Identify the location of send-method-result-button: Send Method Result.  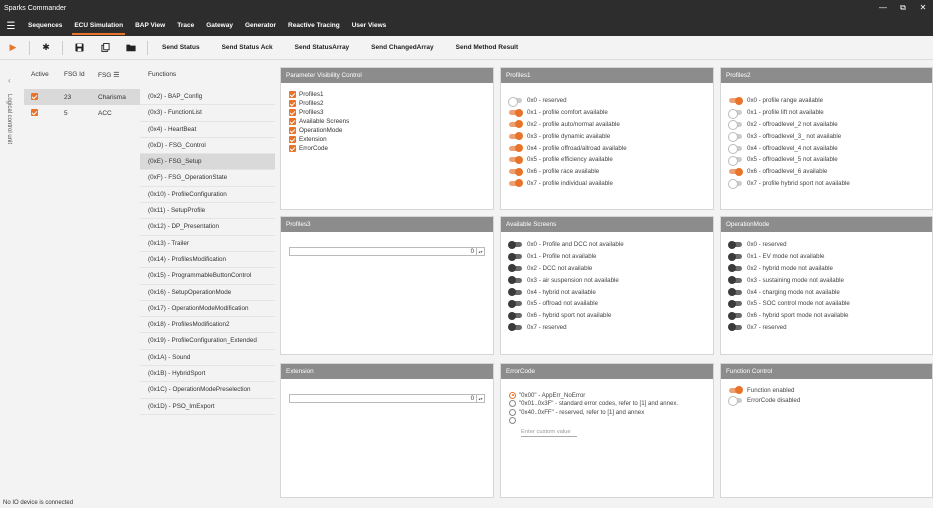
(487, 47).